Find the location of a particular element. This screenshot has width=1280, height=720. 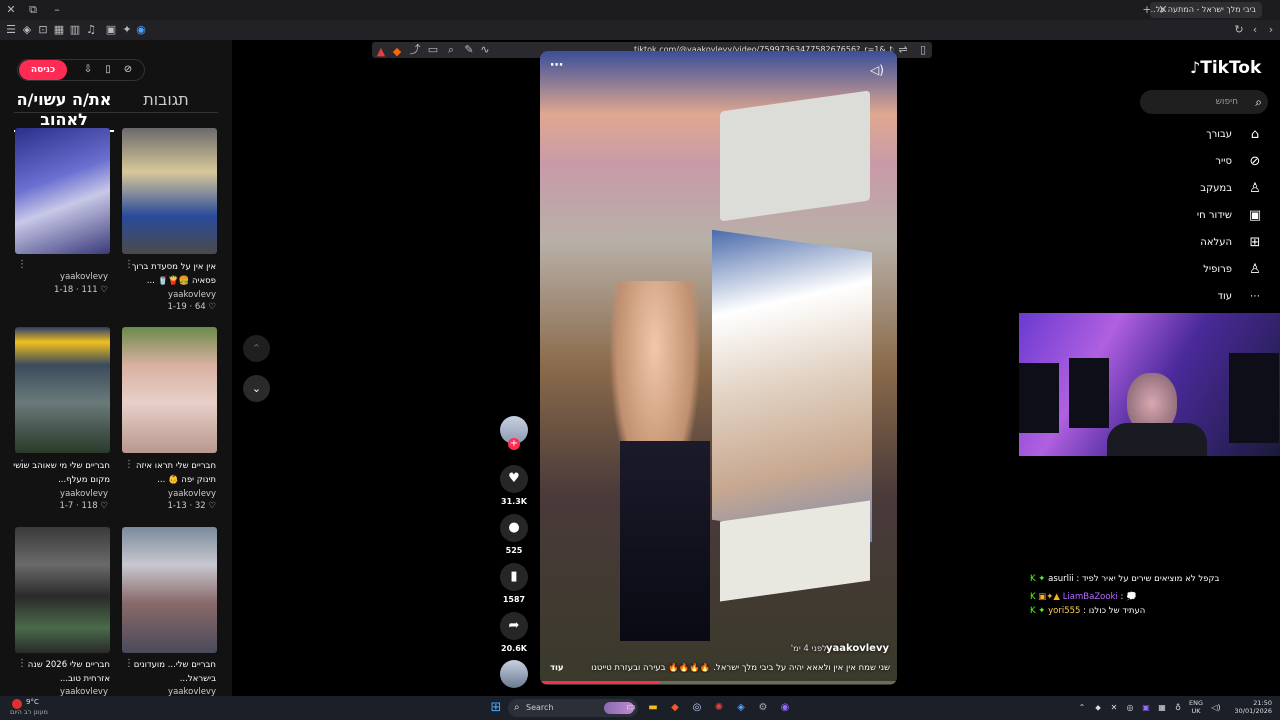

dancer-pants is located at coordinates (665, 541).